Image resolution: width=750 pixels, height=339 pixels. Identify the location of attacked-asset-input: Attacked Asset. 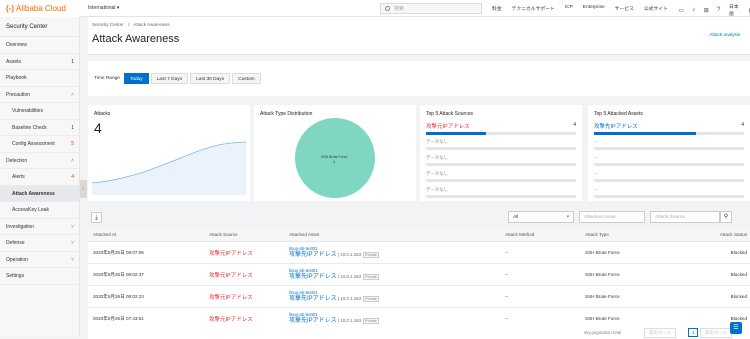
(612, 217).